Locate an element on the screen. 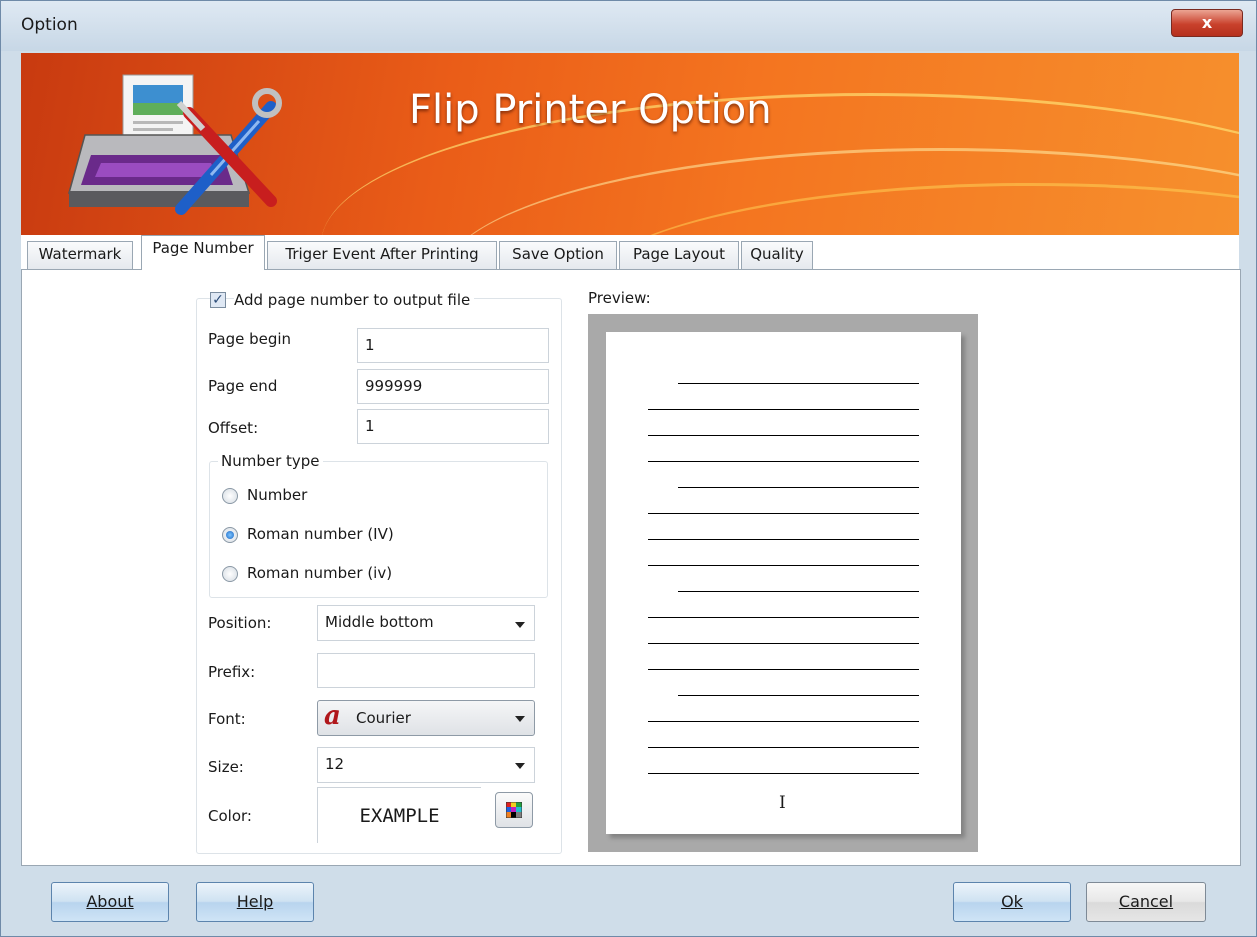  number-type-title: Number type is located at coordinates (270, 461).